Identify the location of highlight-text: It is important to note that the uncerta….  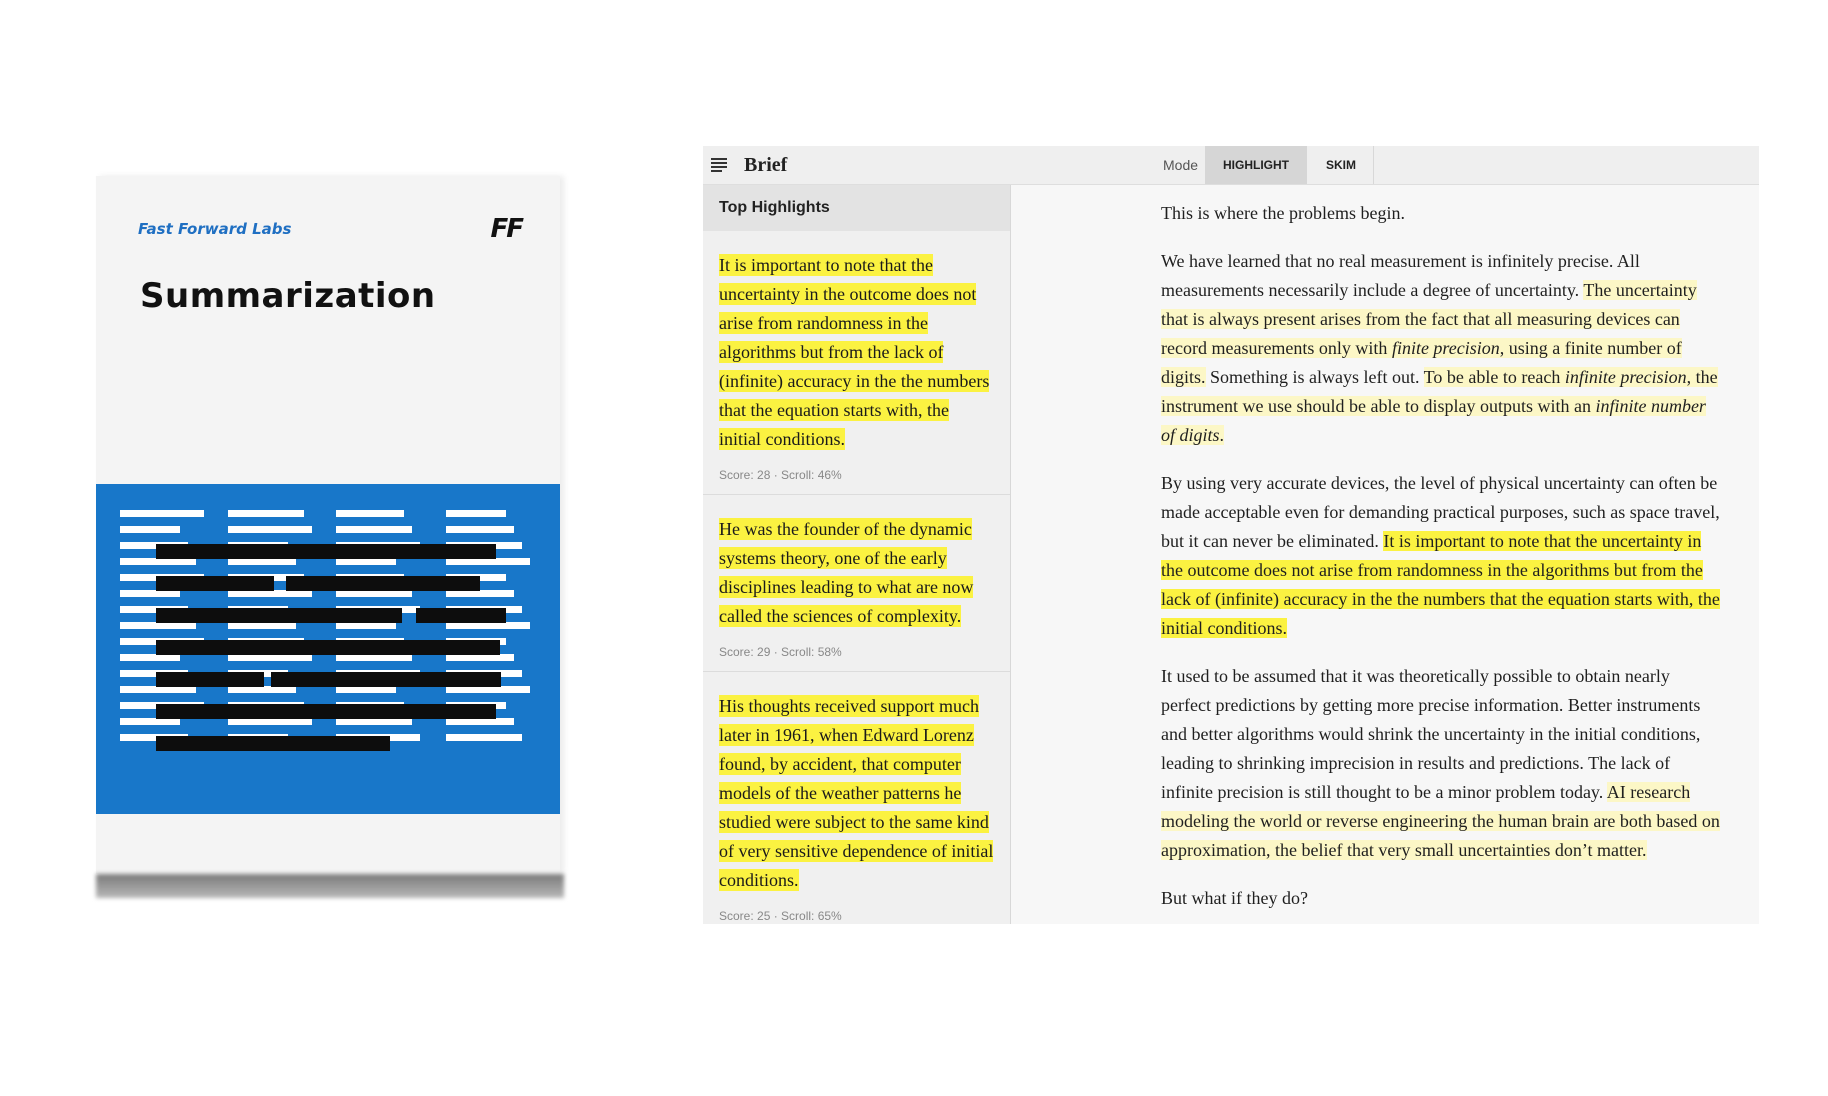
(854, 352).